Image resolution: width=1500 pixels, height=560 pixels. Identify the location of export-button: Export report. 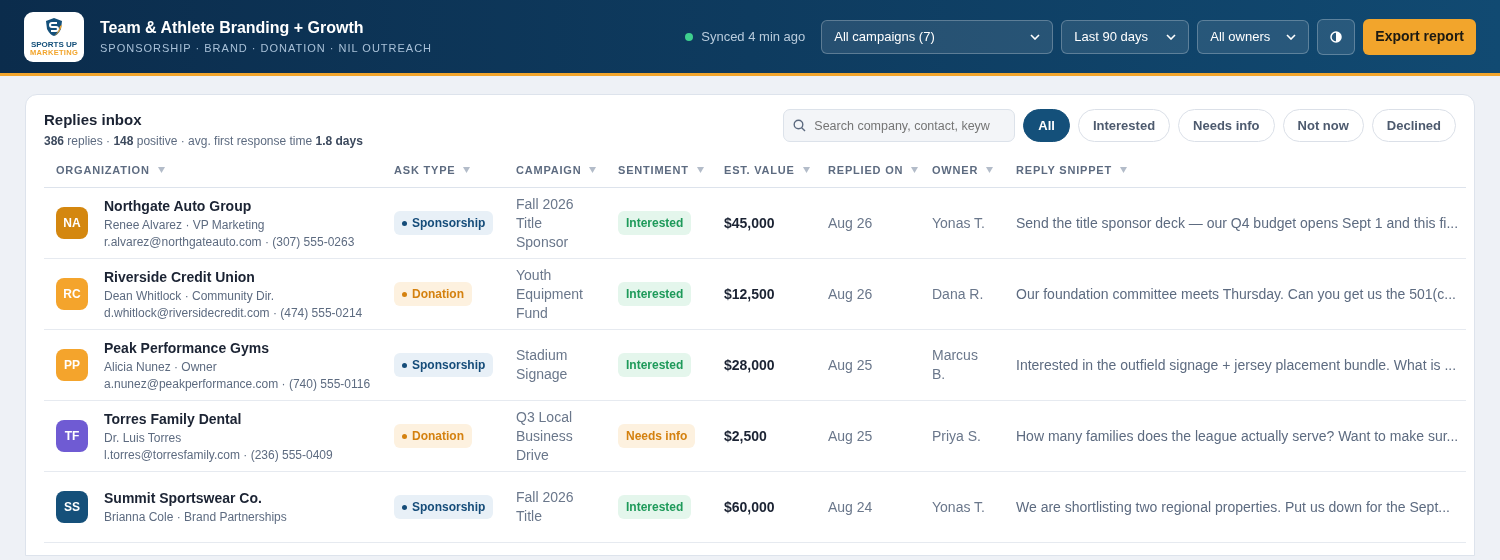
(1419, 36).